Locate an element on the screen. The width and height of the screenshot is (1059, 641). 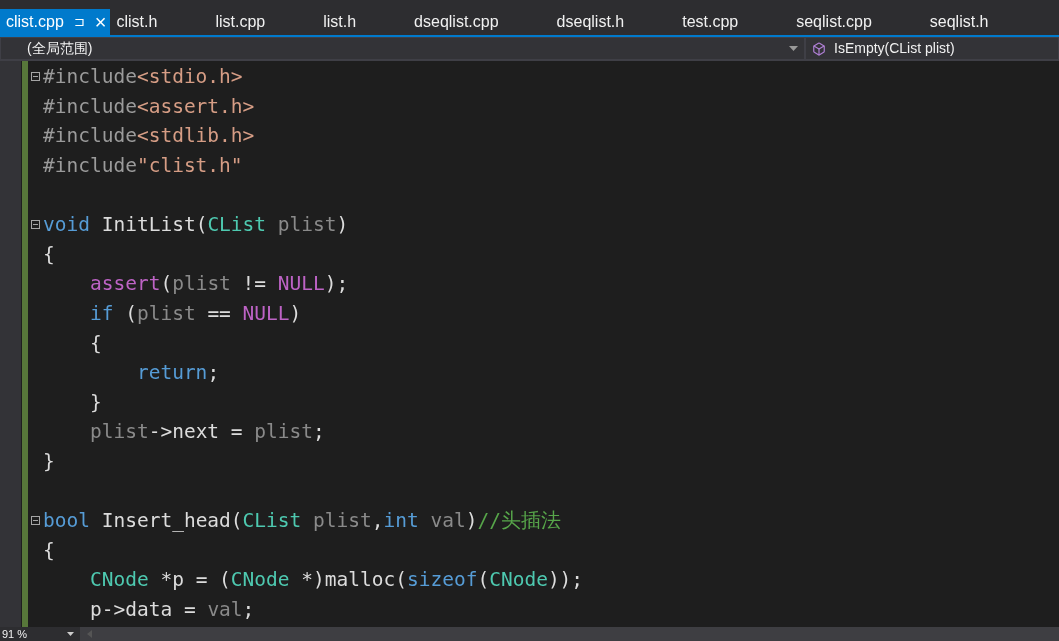
code-line: #include<stdlib.h> is located at coordinates (149, 136).